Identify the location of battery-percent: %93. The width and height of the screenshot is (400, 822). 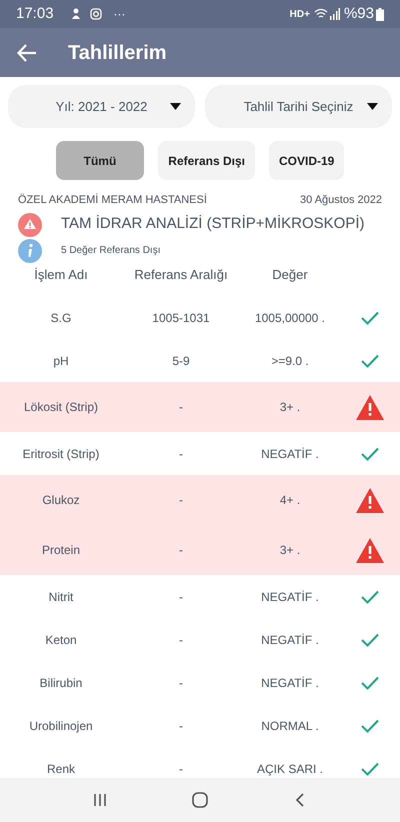
(359, 14).